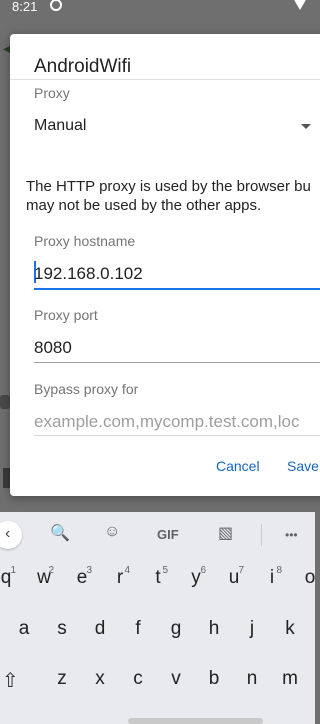 The width and height of the screenshot is (320, 724). I want to click on key-c: c, so click(138, 689).